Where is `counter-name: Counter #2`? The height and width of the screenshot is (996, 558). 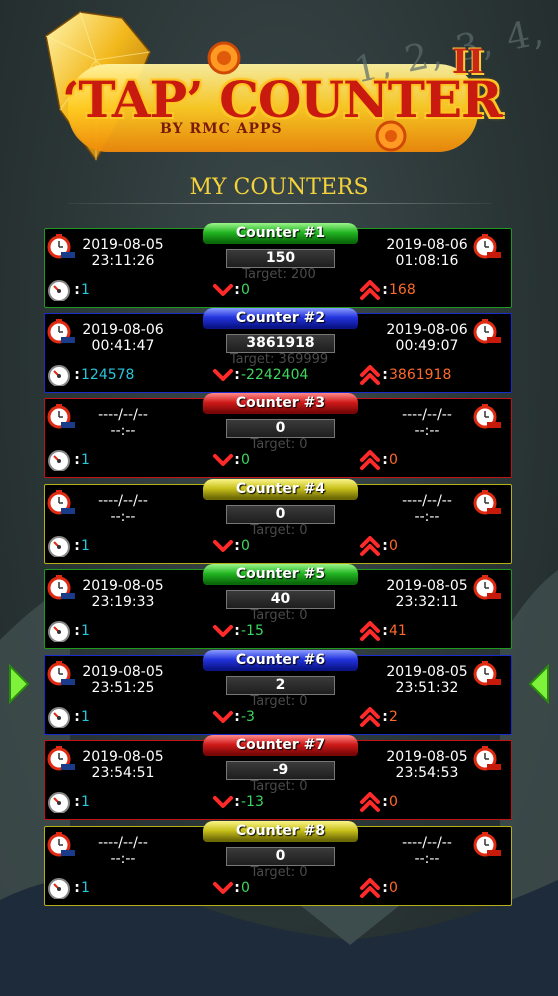
counter-name: Counter #2 is located at coordinates (280, 318).